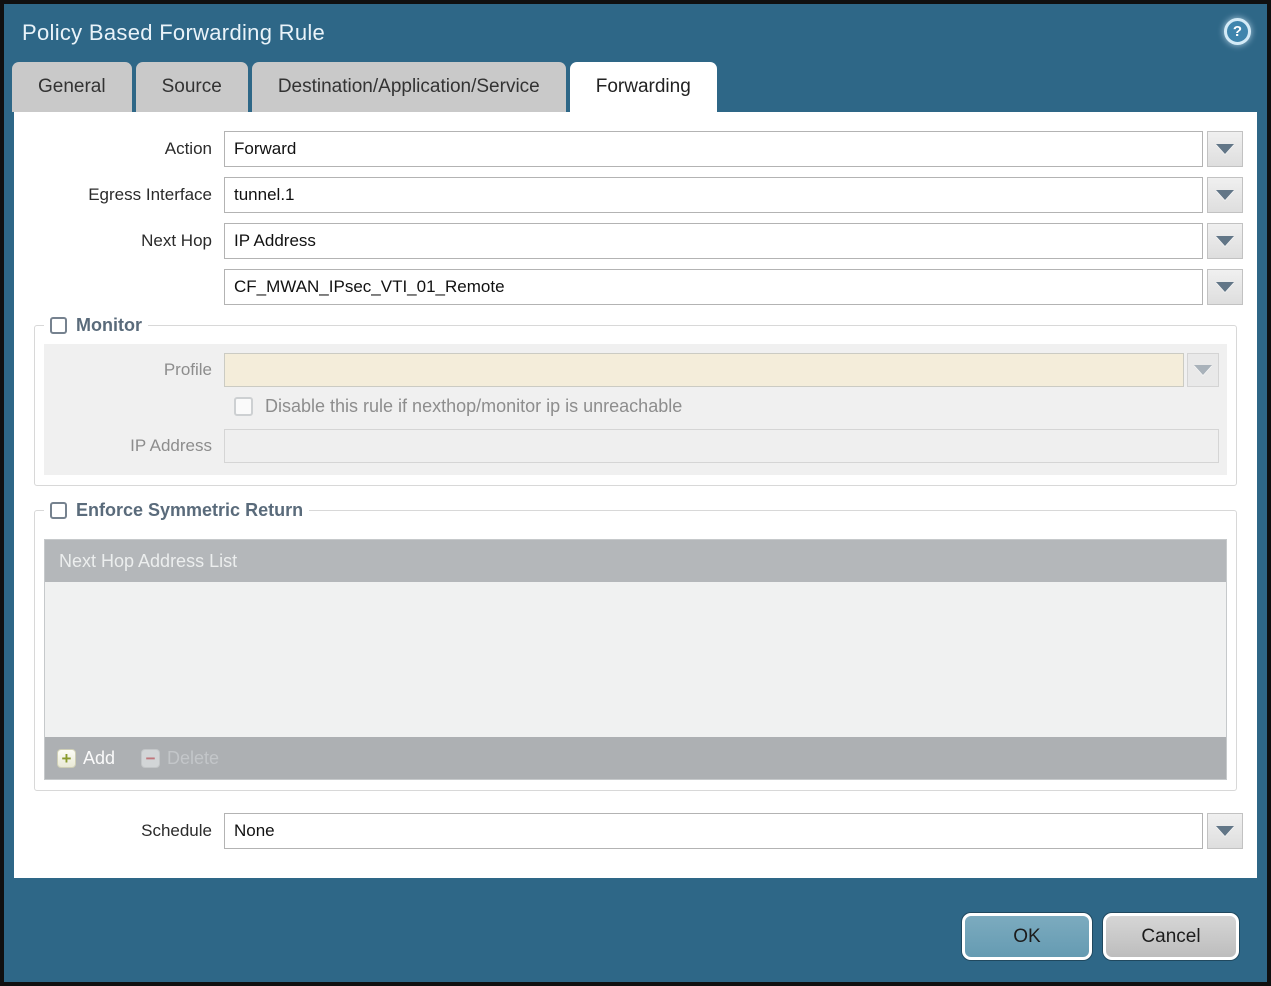 The height and width of the screenshot is (986, 1271). I want to click on monitor-checkbox, so click(58, 325).